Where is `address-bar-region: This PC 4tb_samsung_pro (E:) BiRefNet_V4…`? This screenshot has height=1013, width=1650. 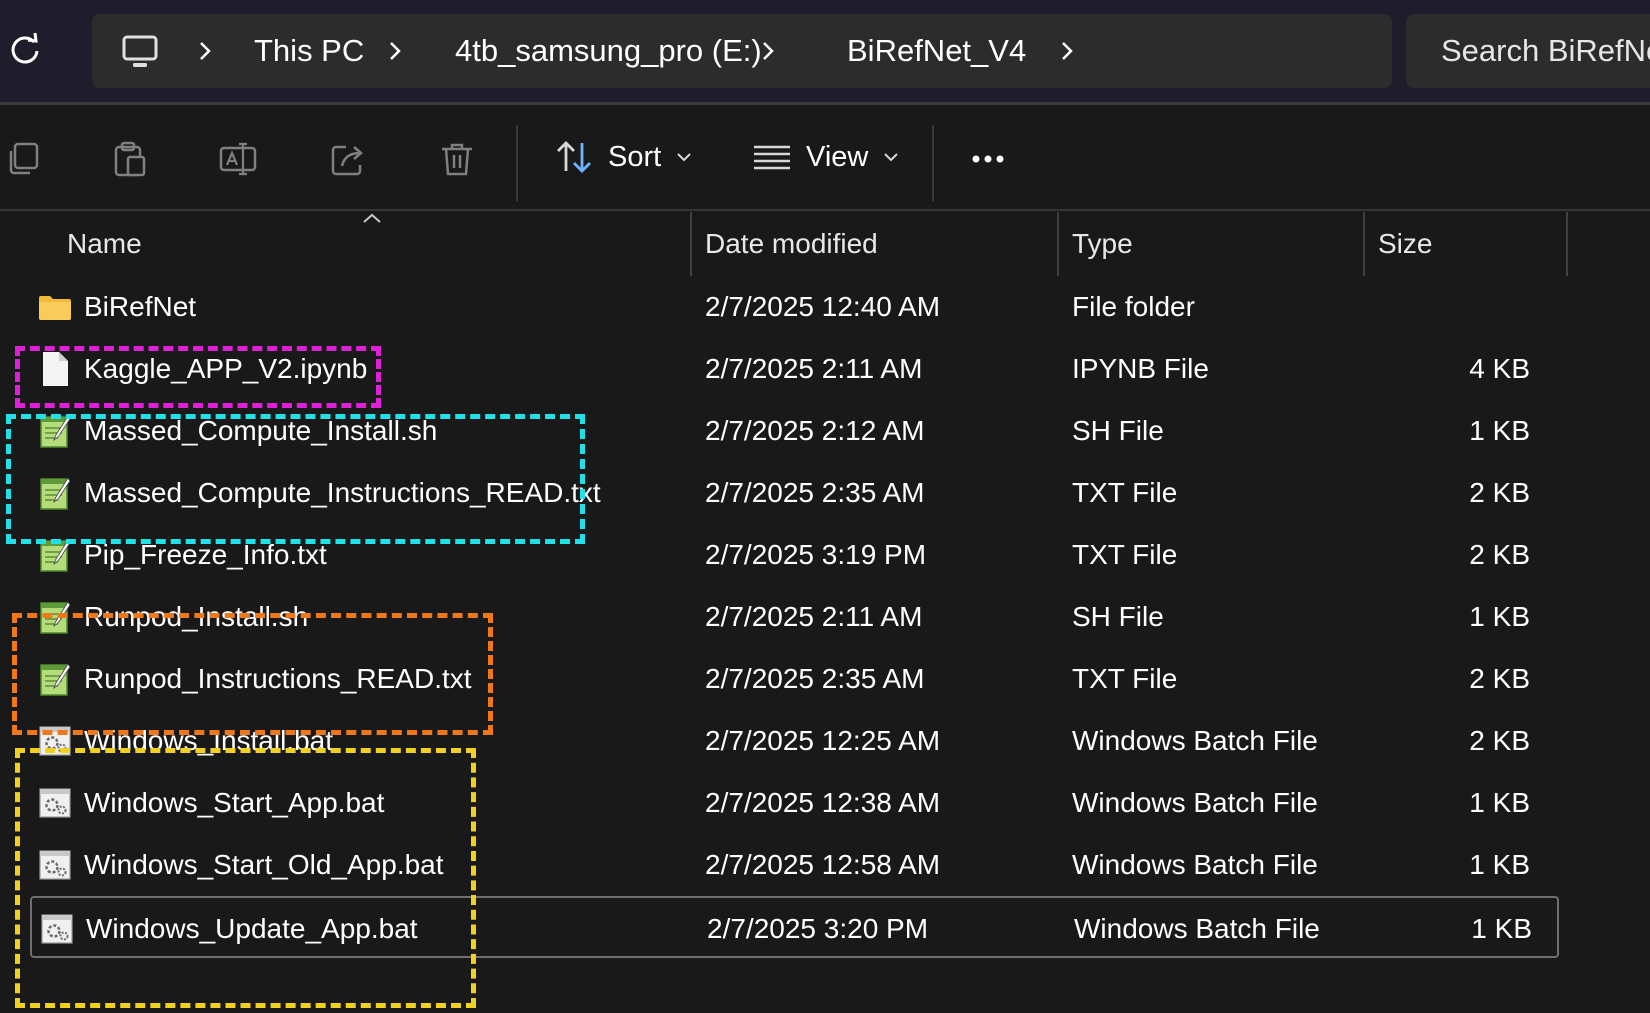
address-bar-region: This PC 4tb_samsung_pro (E:) BiRefNet_V4… is located at coordinates (825, 52).